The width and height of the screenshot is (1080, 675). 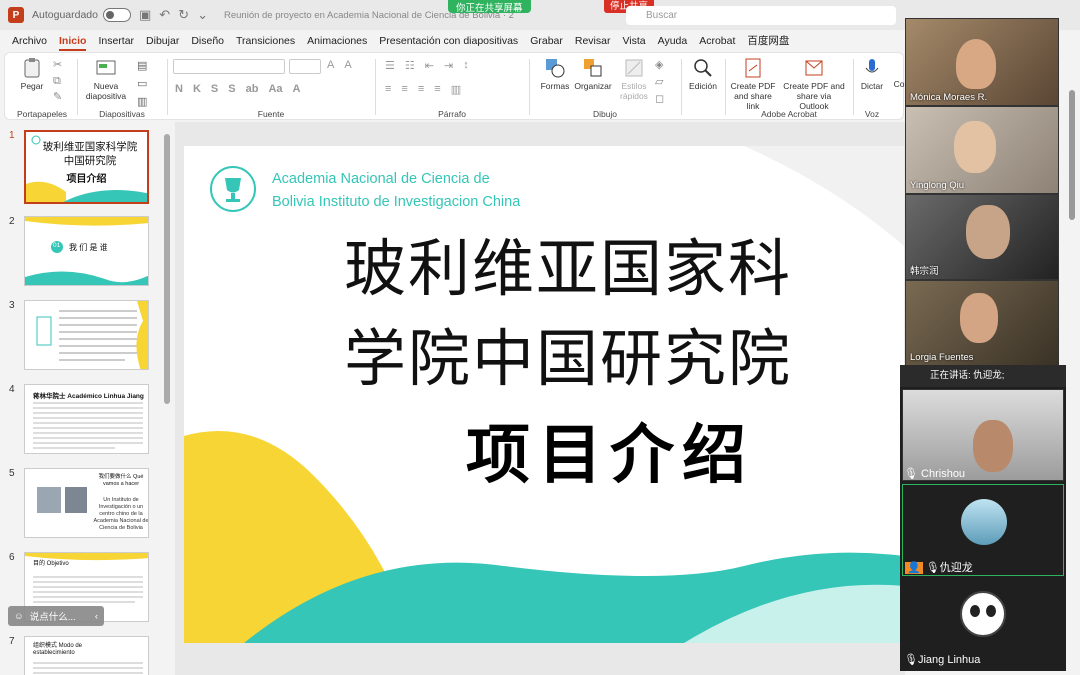 I want to click on change-case-icon: Aa, so click(x=275, y=89).